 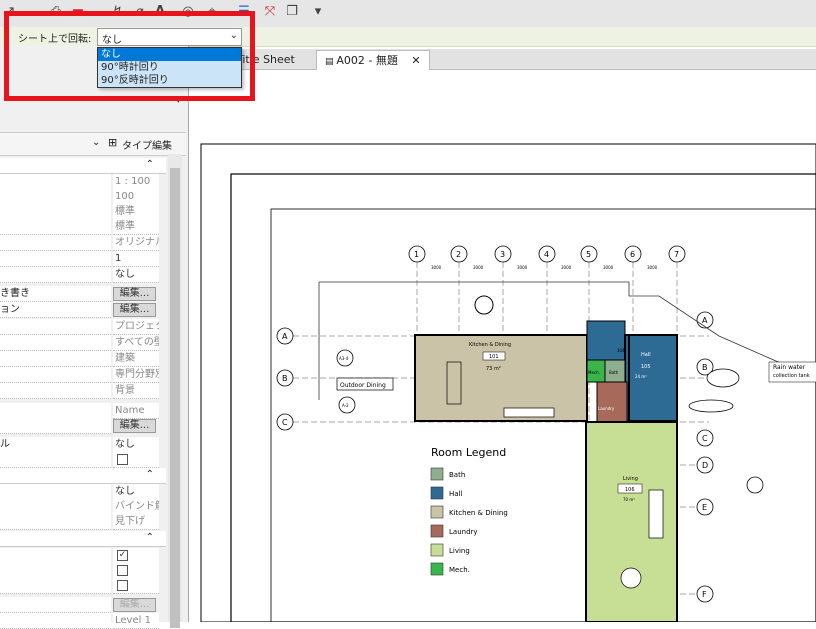 What do you see at coordinates (55, 375) in the screenshot?
I see `prop-key` at bounding box center [55, 375].